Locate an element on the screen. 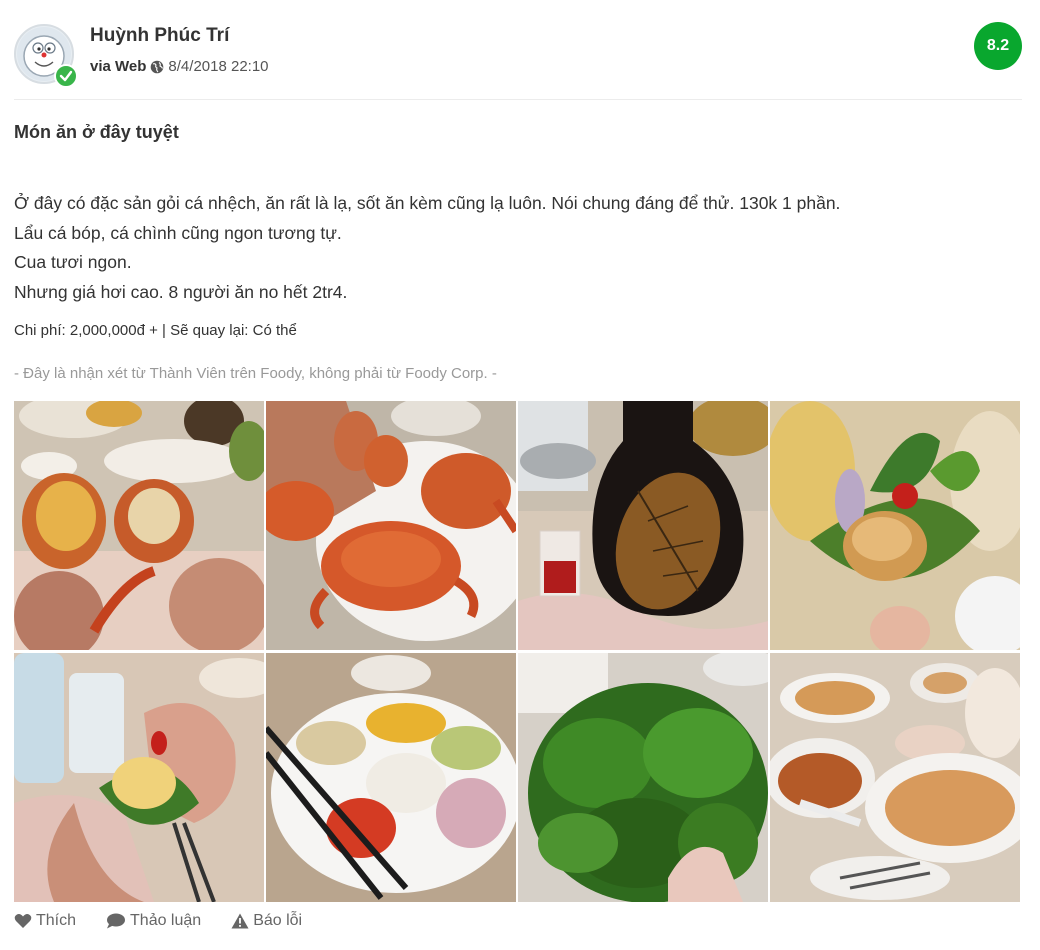  review-line: Cua tươi ngon. is located at coordinates (73, 262).